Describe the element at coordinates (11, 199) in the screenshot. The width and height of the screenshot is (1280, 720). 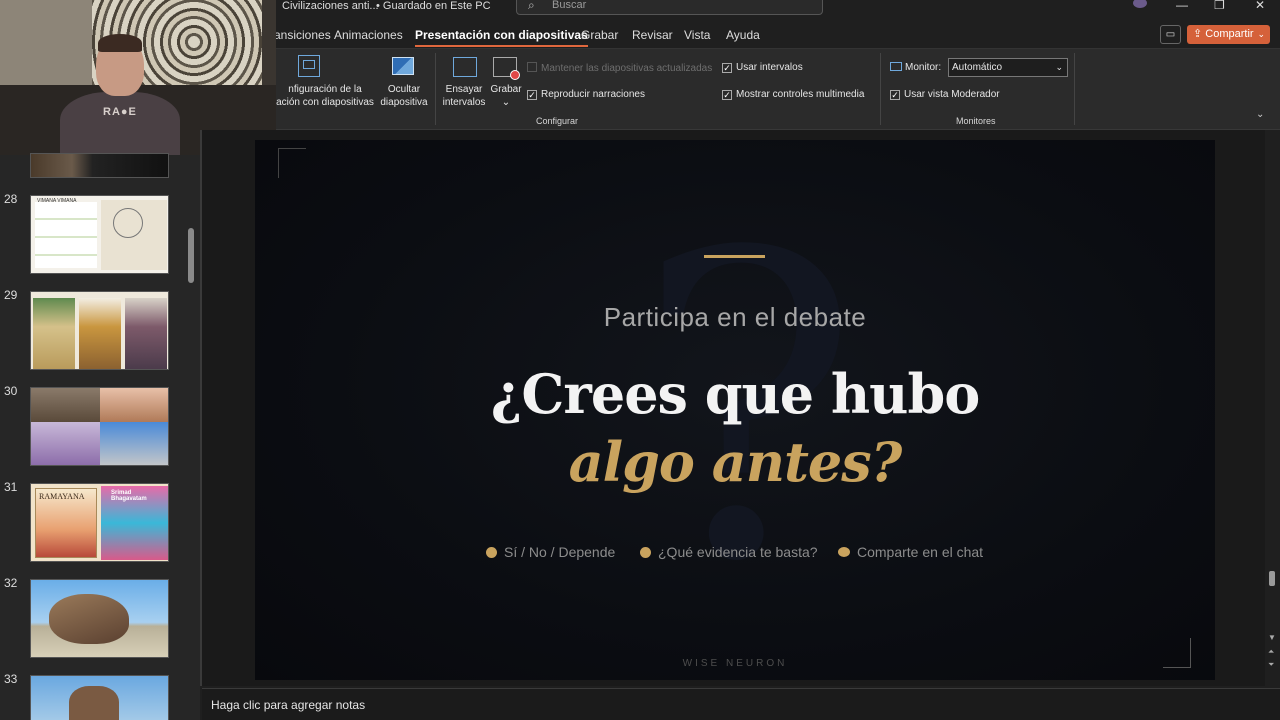
I see `slide-number: 28` at that location.